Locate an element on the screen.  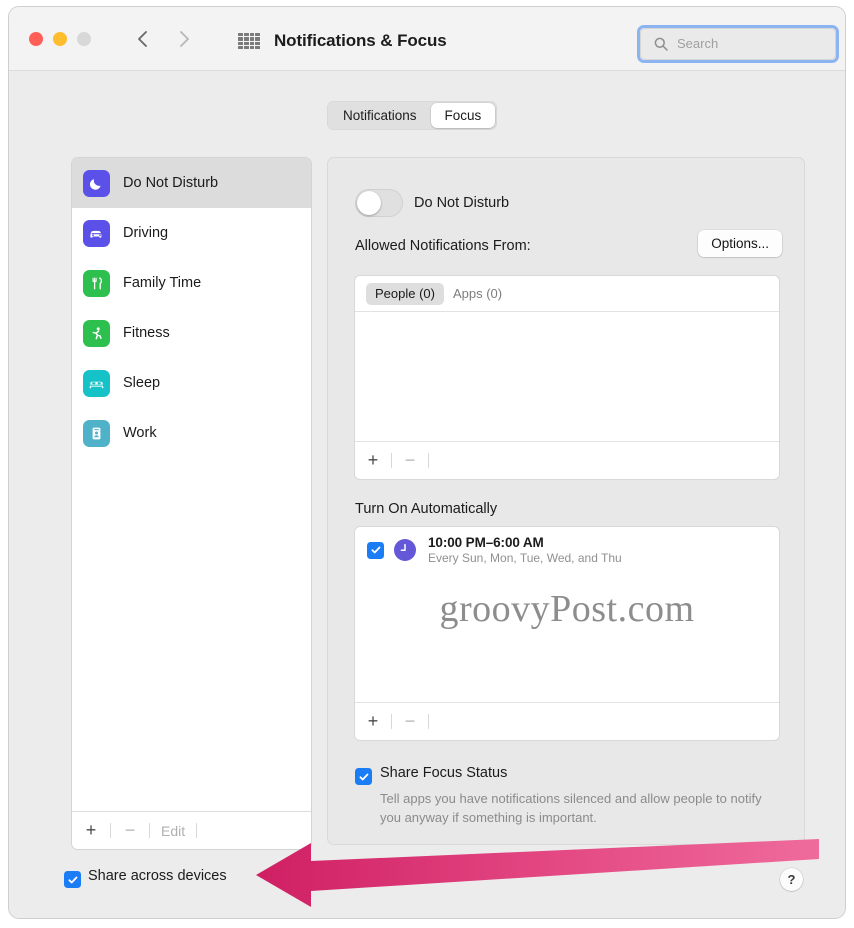
moon-icon is located at coordinates (96, 183).